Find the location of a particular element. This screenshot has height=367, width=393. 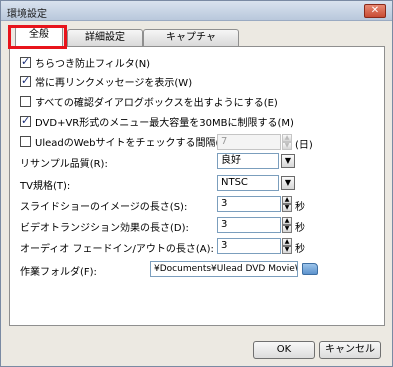

transition-spinner: ▲ ▼ is located at coordinates (287, 225).